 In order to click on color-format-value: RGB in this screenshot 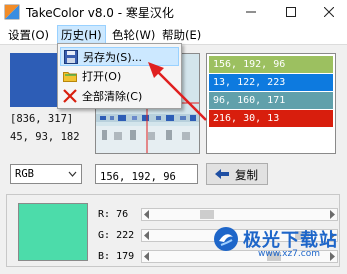, I will do `click(24, 174)`.